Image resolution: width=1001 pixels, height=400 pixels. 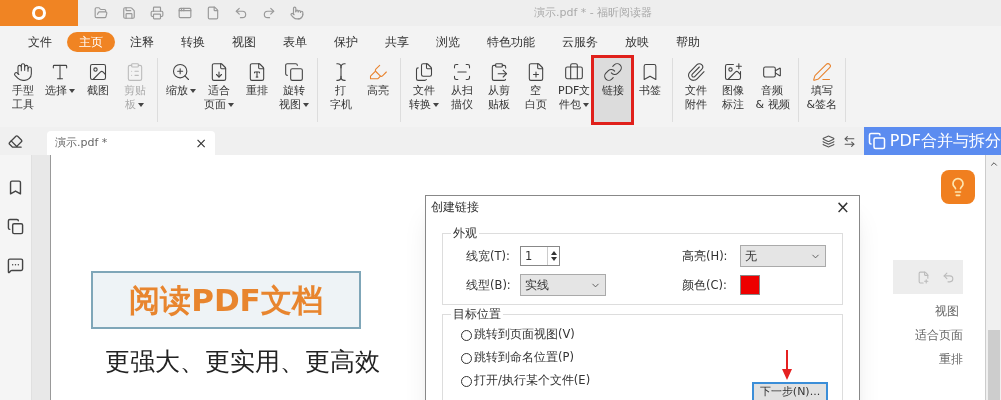 What do you see at coordinates (511, 42) in the screenshot?
I see `menu-tab: 特色功能` at bounding box center [511, 42].